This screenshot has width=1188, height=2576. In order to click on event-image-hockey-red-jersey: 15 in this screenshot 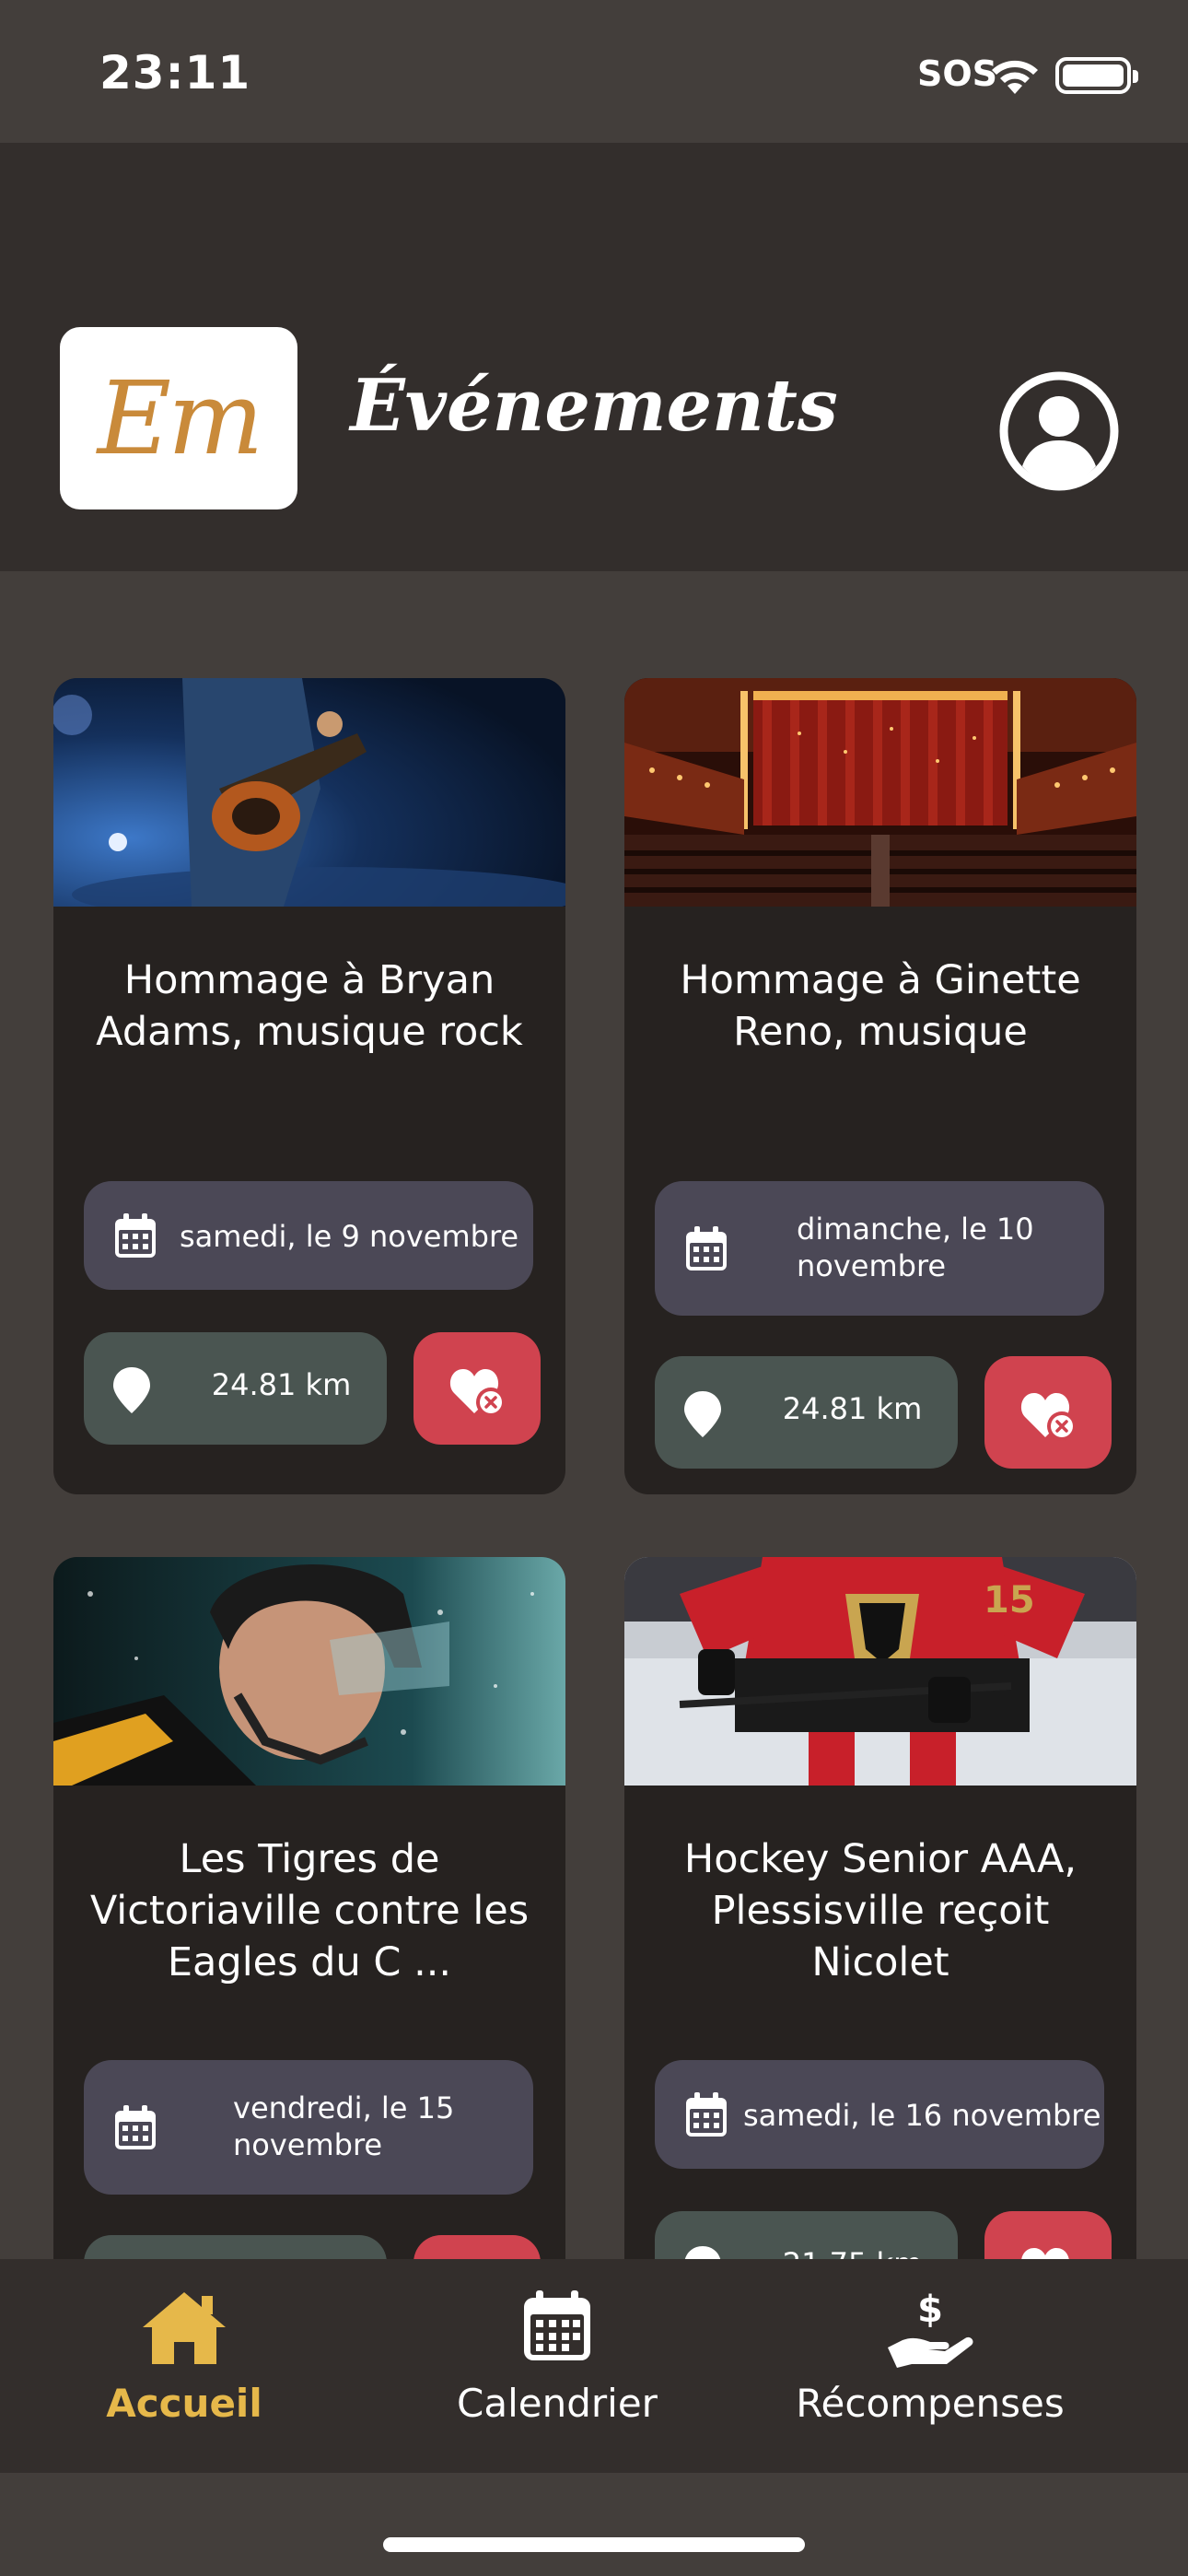, I will do `click(880, 1671)`.